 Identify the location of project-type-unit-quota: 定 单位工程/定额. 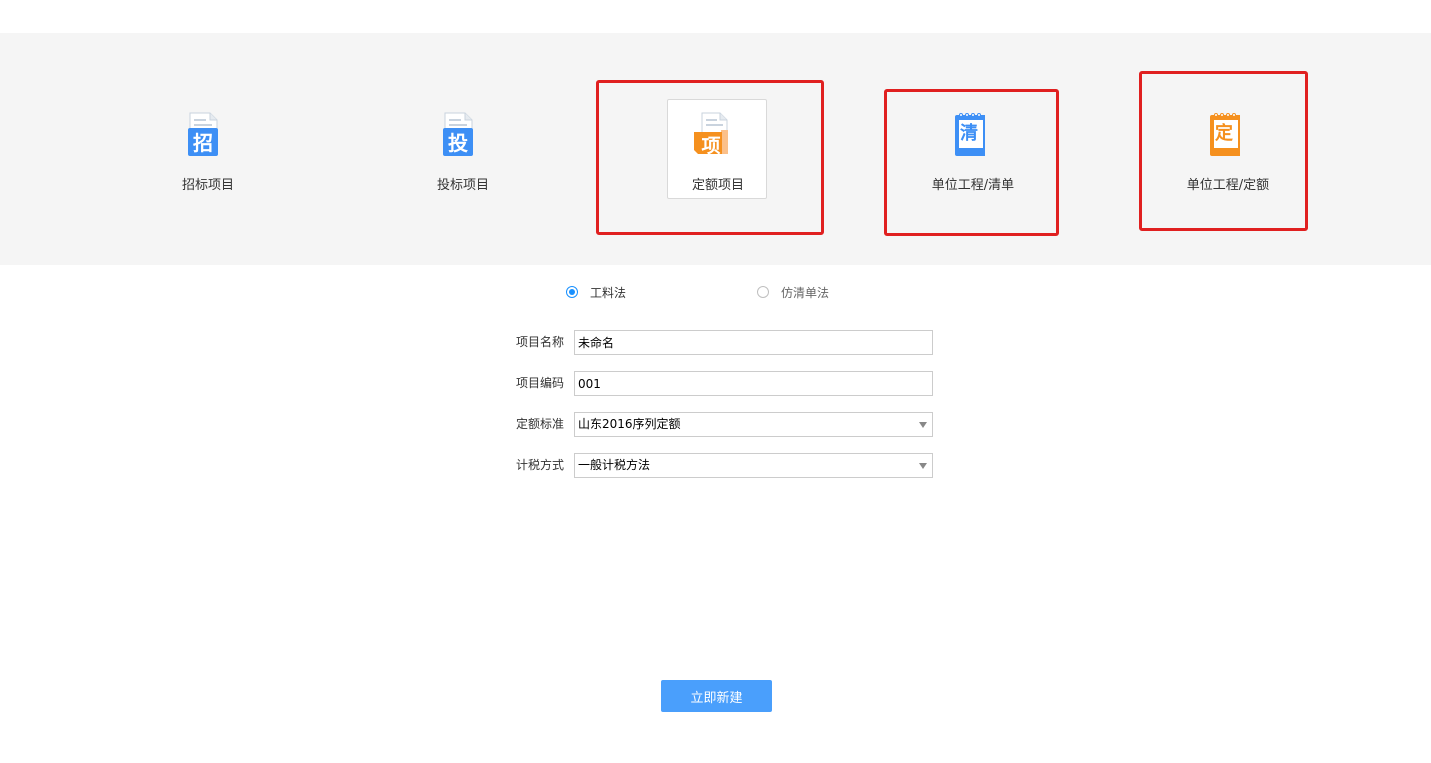
(1227, 149).